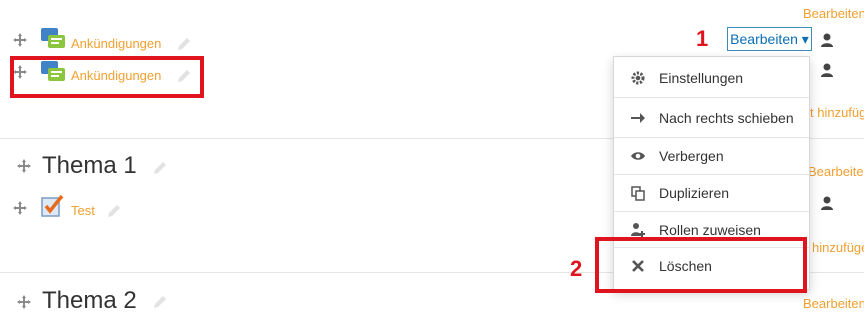  I want to click on arrow-right-icon, so click(638, 118).